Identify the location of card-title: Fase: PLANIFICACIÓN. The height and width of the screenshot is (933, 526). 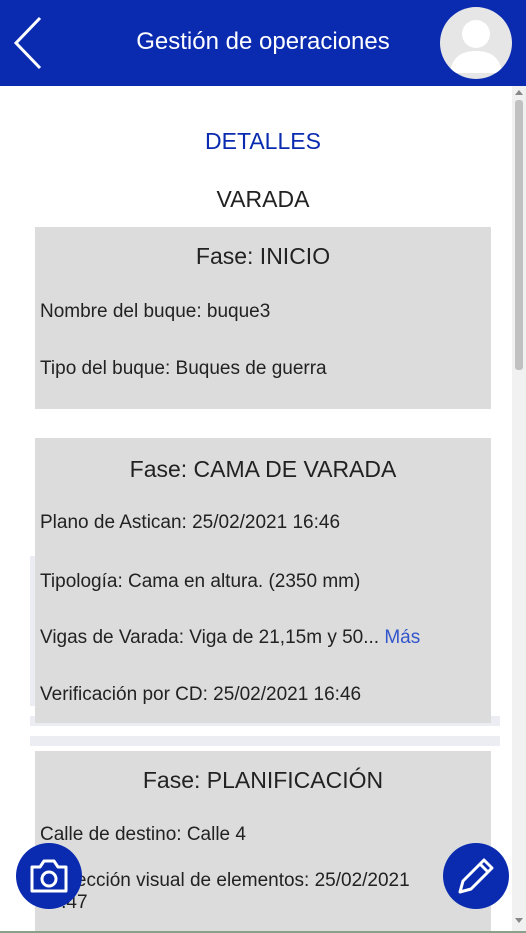
(263, 780).